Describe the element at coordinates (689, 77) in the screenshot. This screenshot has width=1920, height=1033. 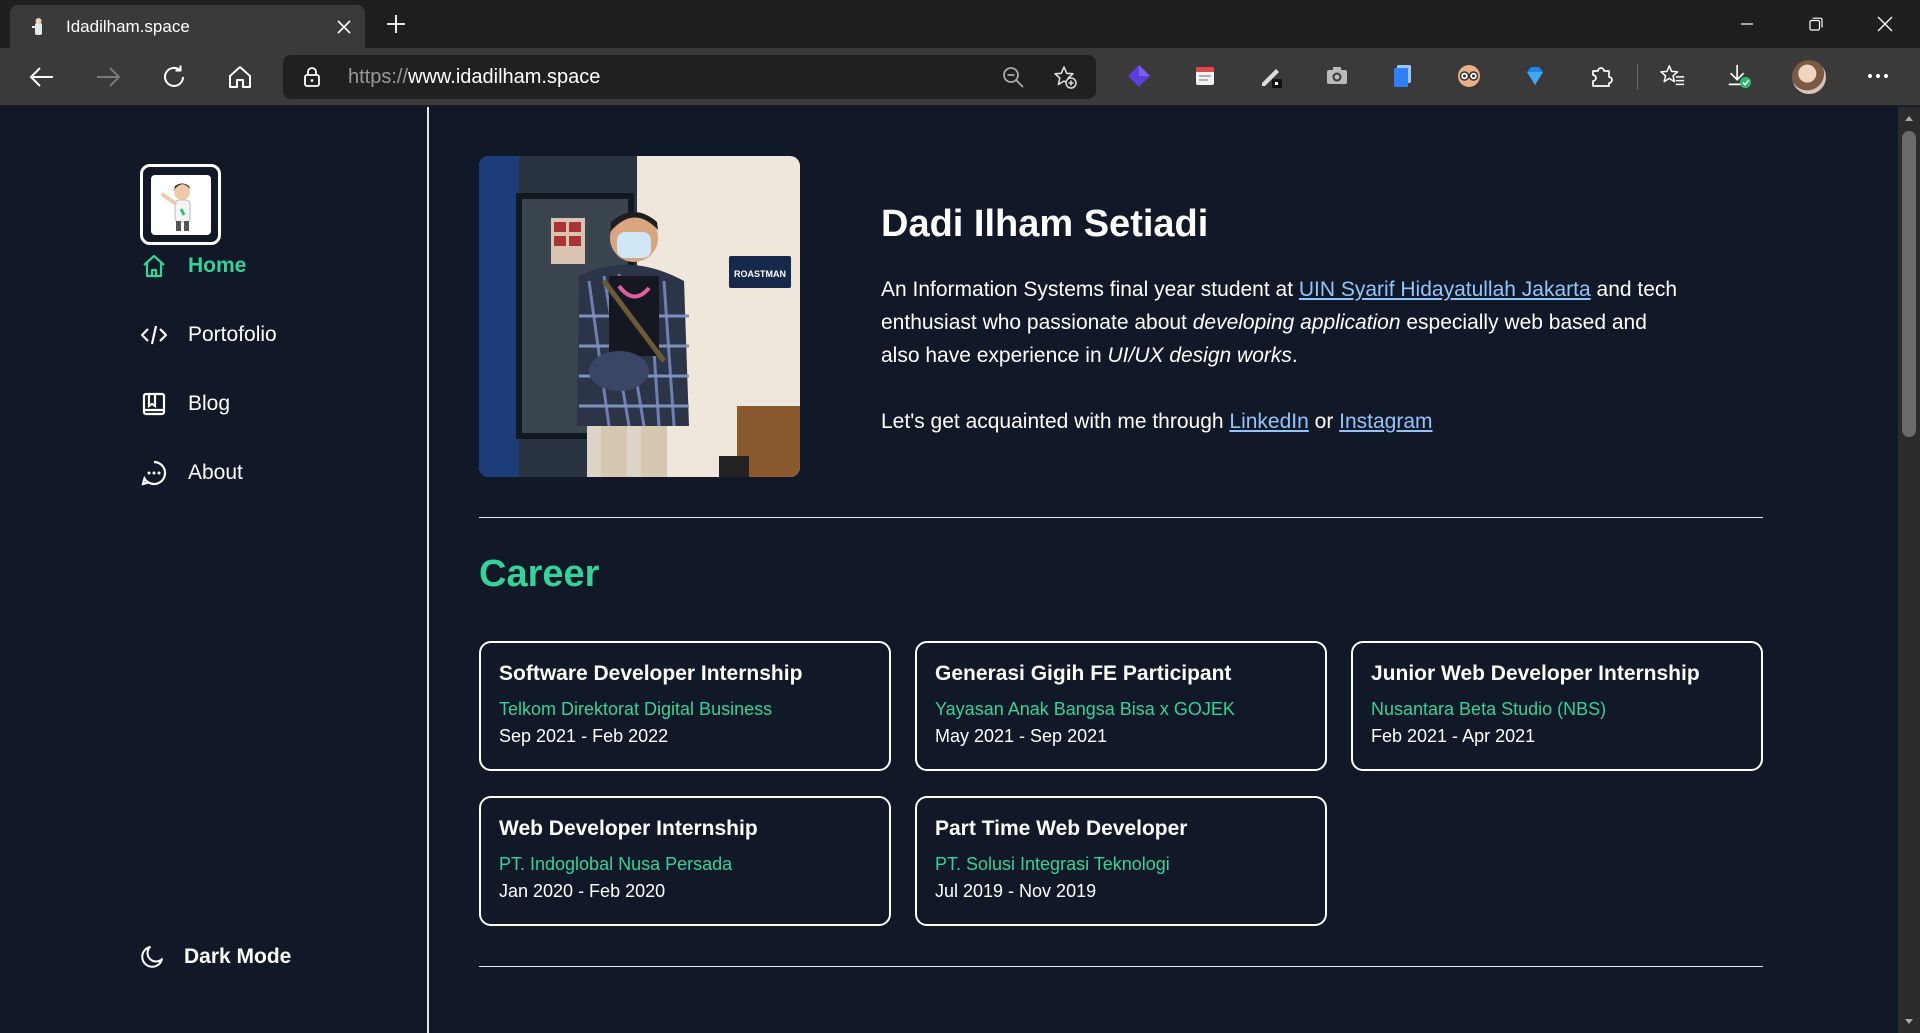
I see `address-bar: https://www.idadilham.space` at that location.